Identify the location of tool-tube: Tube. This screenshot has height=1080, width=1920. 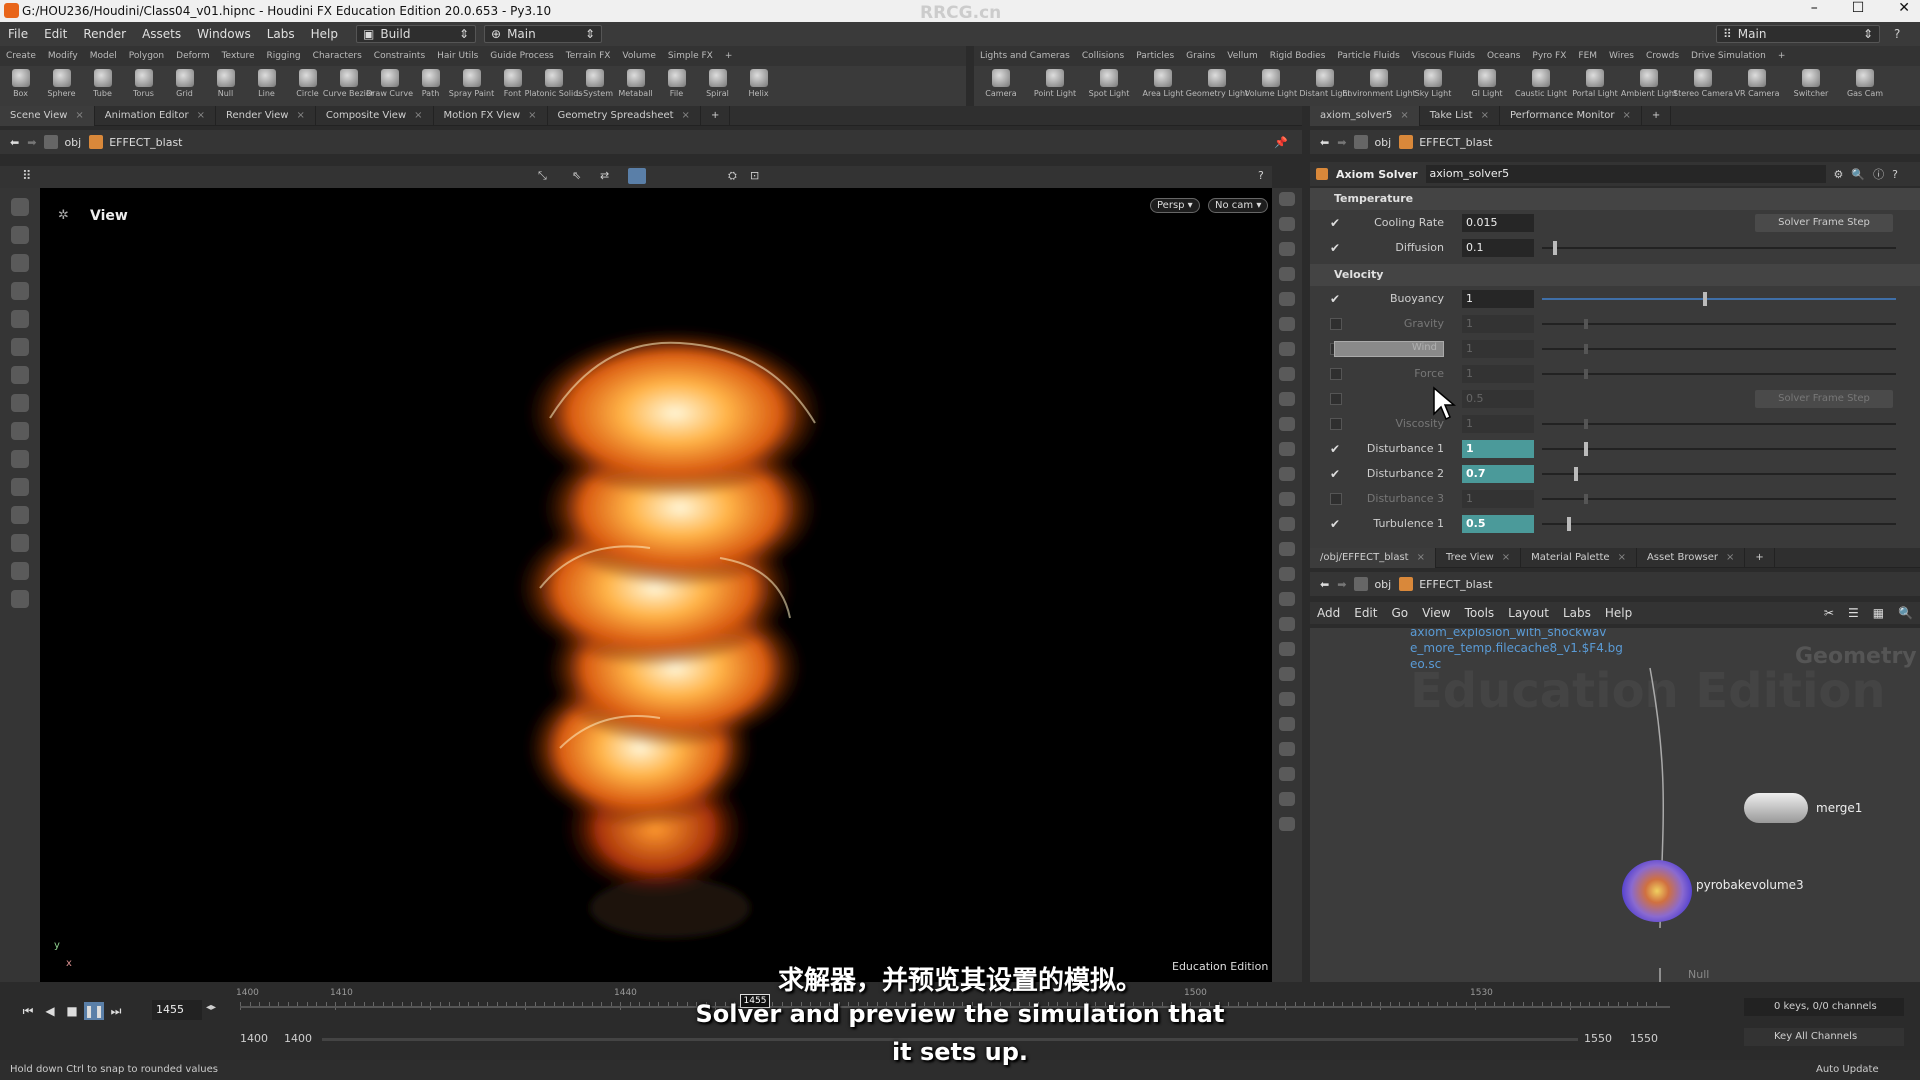
(102, 86).